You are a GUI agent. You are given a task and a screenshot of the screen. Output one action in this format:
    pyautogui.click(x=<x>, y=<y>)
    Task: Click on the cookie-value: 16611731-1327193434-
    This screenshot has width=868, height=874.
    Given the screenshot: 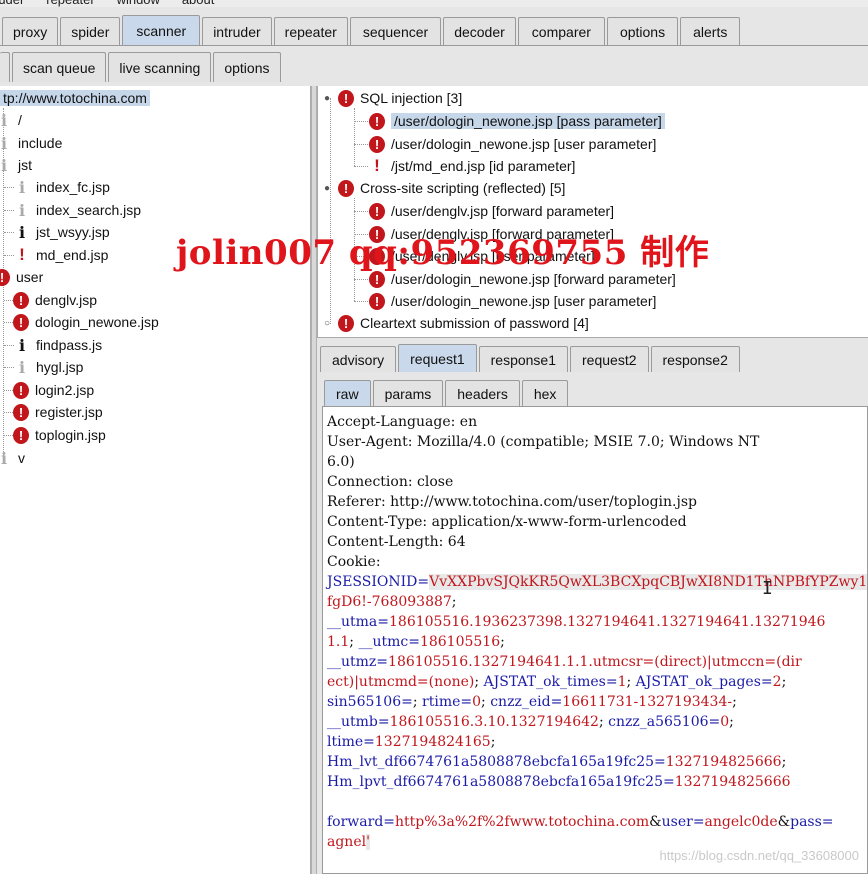 What is the action you would take?
    pyautogui.click(x=647, y=702)
    